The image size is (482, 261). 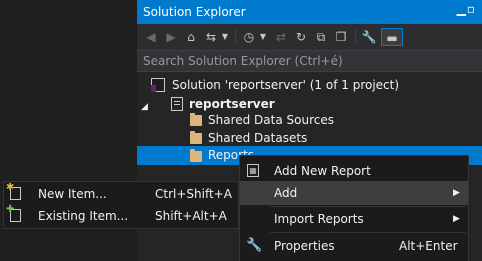 What do you see at coordinates (286, 193) in the screenshot?
I see `menu-item-label: Add` at bounding box center [286, 193].